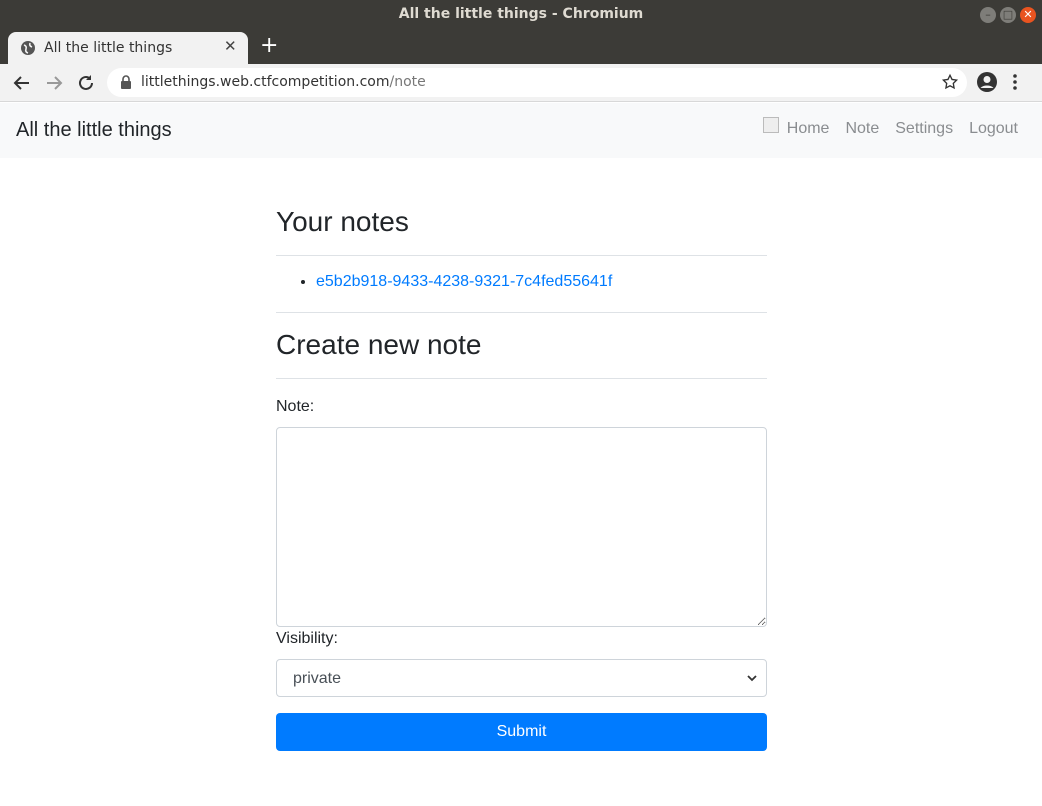 The height and width of the screenshot is (806, 1042). I want to click on nav-logout: Logout, so click(993, 129).